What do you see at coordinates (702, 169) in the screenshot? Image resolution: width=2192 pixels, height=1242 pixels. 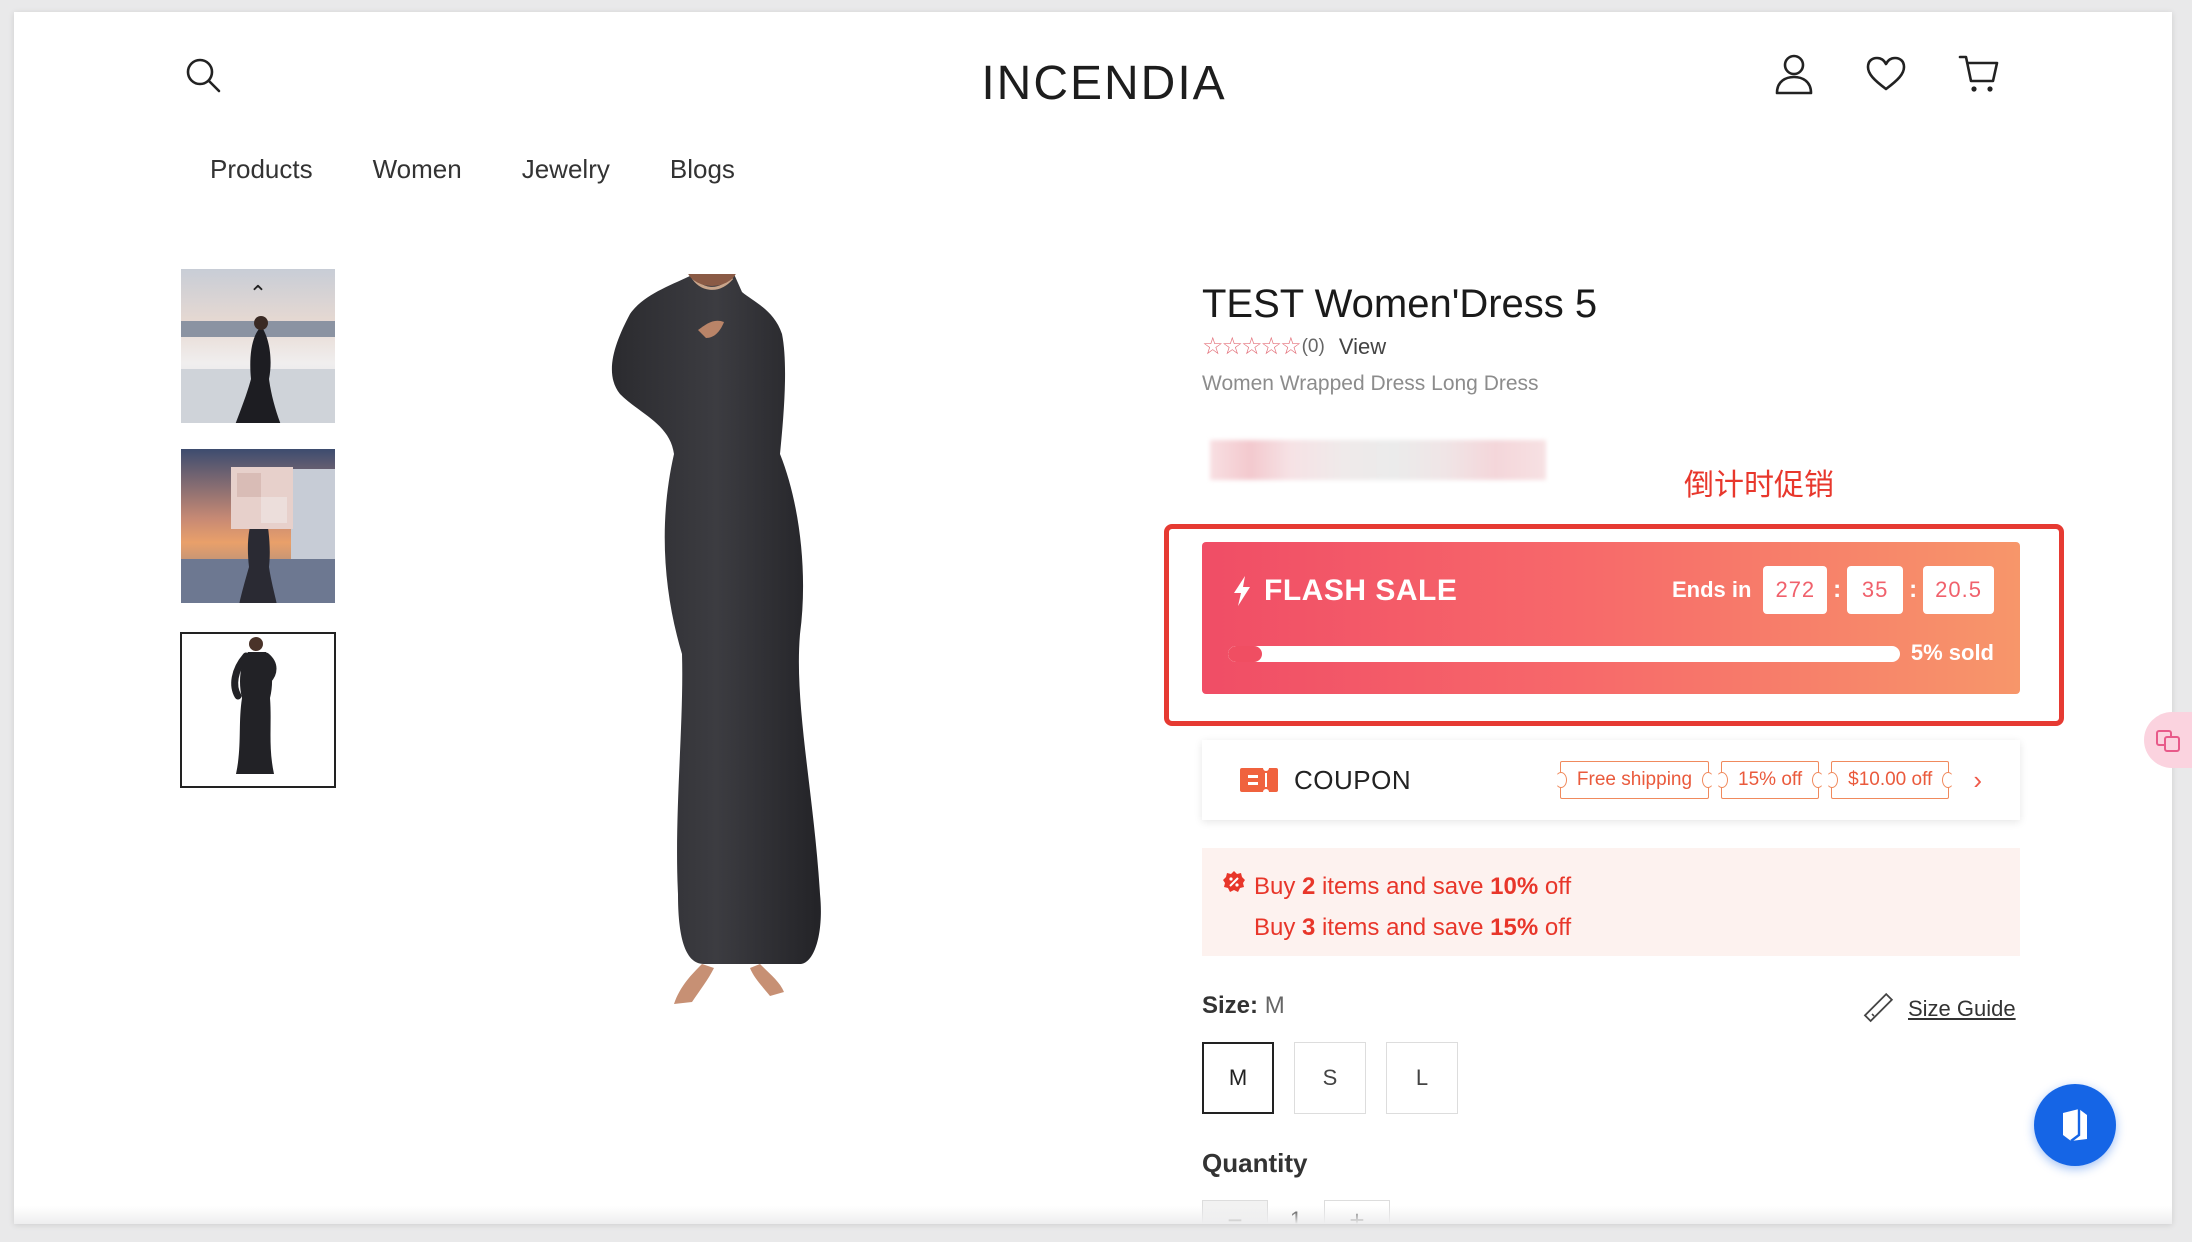 I see `nav-blogs: Blogs` at bounding box center [702, 169].